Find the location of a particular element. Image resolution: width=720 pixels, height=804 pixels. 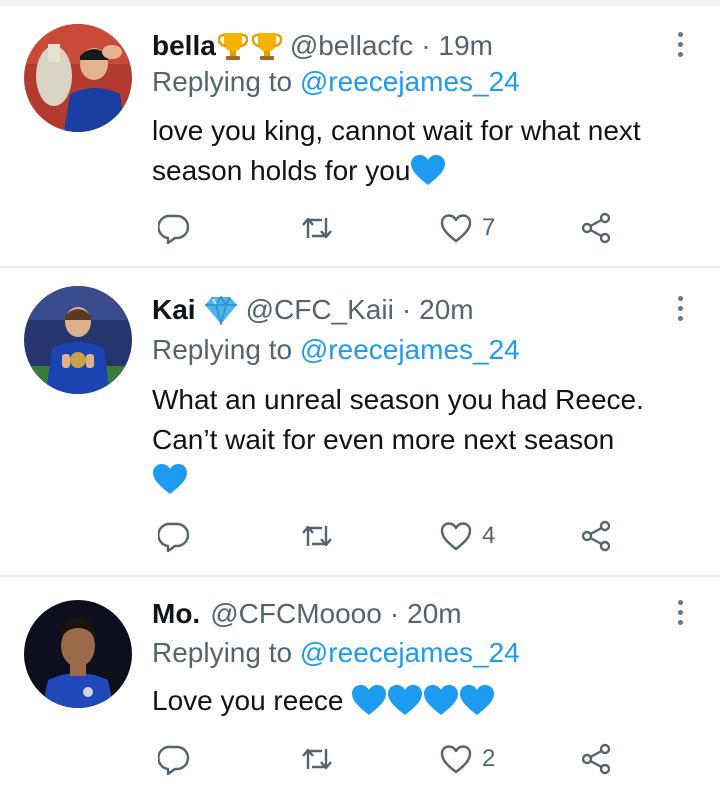

tweet-text-line: Can’t wait for even more next season is located at coordinates (383, 439).